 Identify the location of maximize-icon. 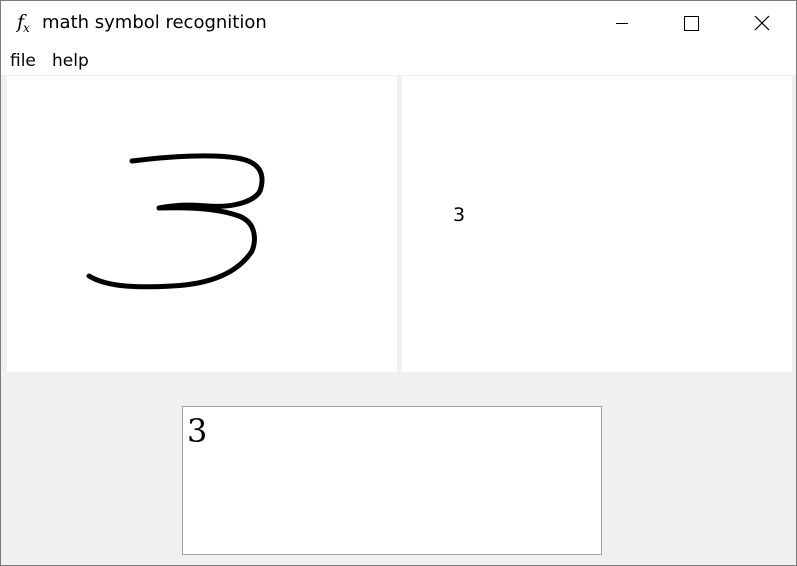
(691, 23).